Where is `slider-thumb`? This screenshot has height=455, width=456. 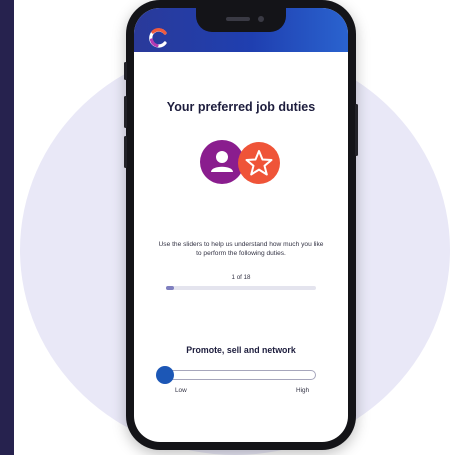 slider-thumb is located at coordinates (165, 375).